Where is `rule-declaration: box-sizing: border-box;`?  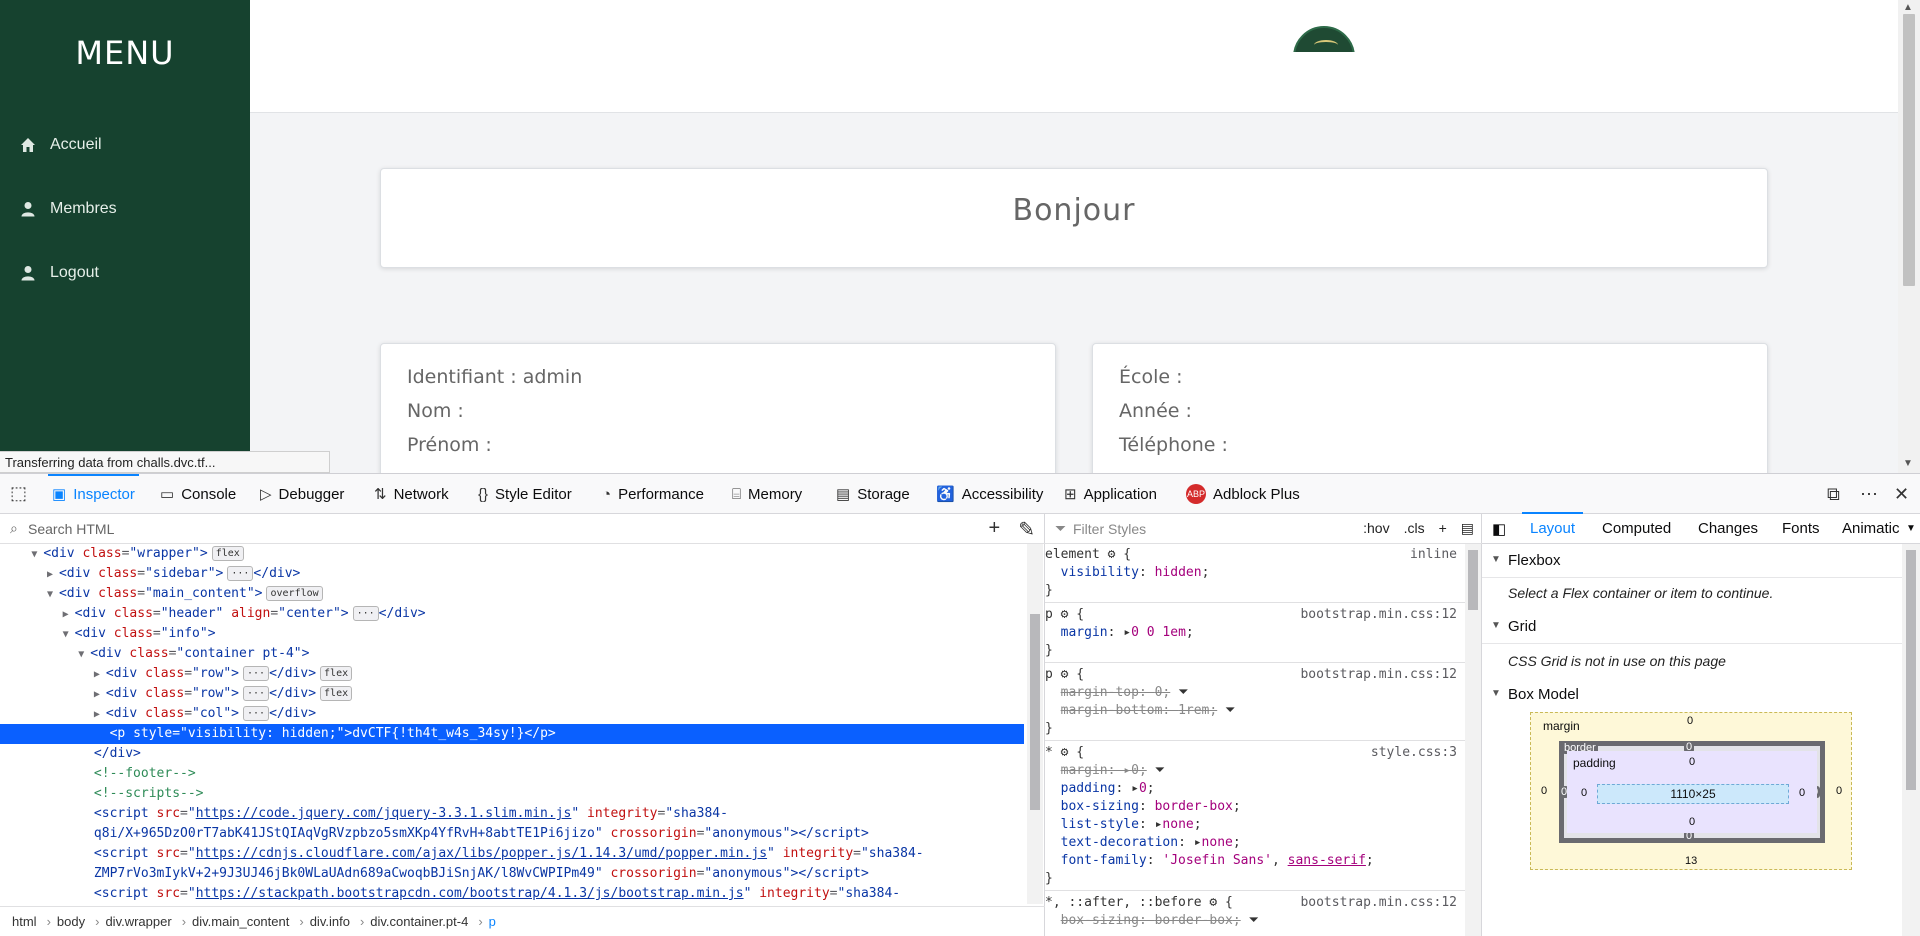 rule-declaration: box-sizing: border-box; is located at coordinates (1255, 807).